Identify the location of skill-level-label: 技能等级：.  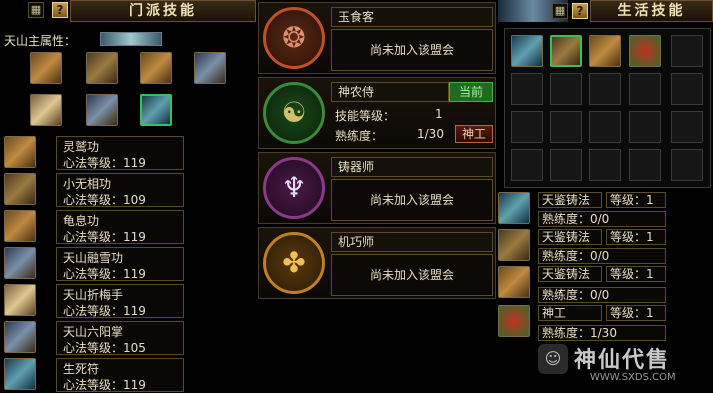
(365, 116).